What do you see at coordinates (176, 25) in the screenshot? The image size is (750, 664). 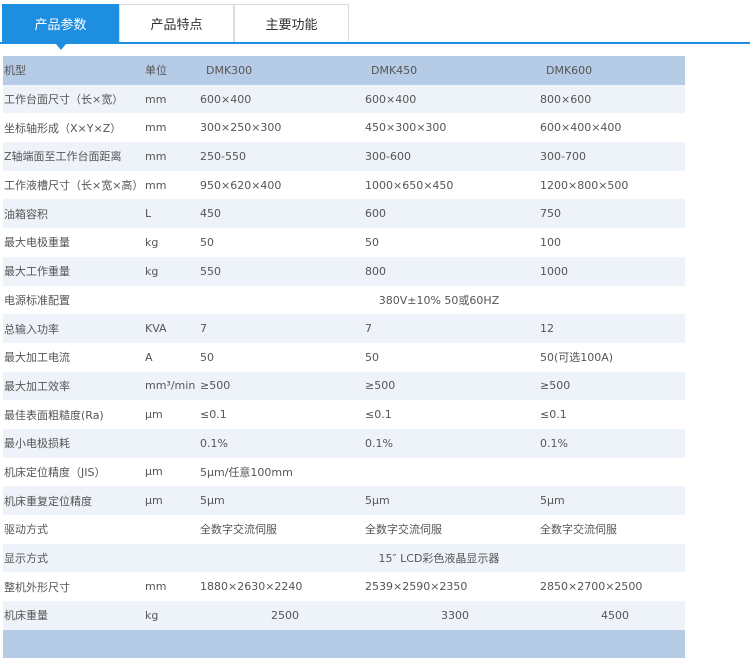 I see `tab-label: 产品特点` at bounding box center [176, 25].